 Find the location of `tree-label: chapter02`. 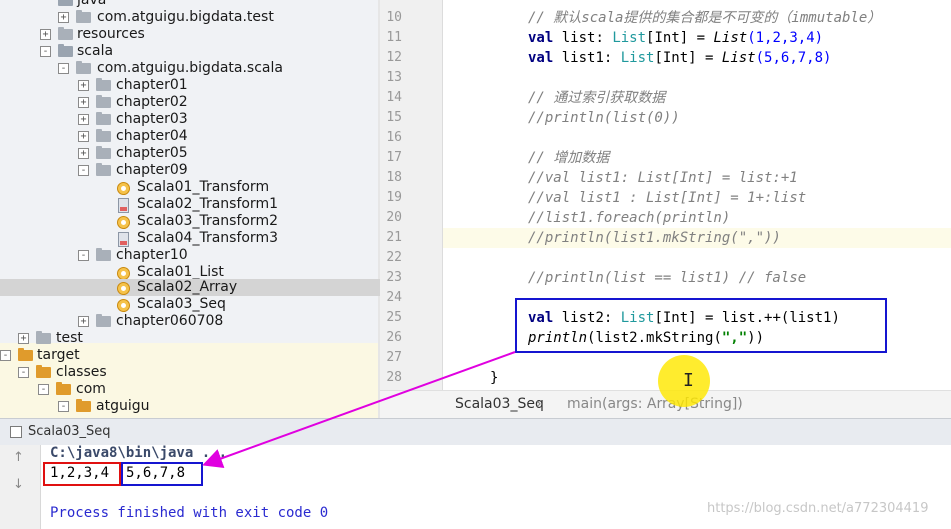

tree-label: chapter02 is located at coordinates (152, 102).